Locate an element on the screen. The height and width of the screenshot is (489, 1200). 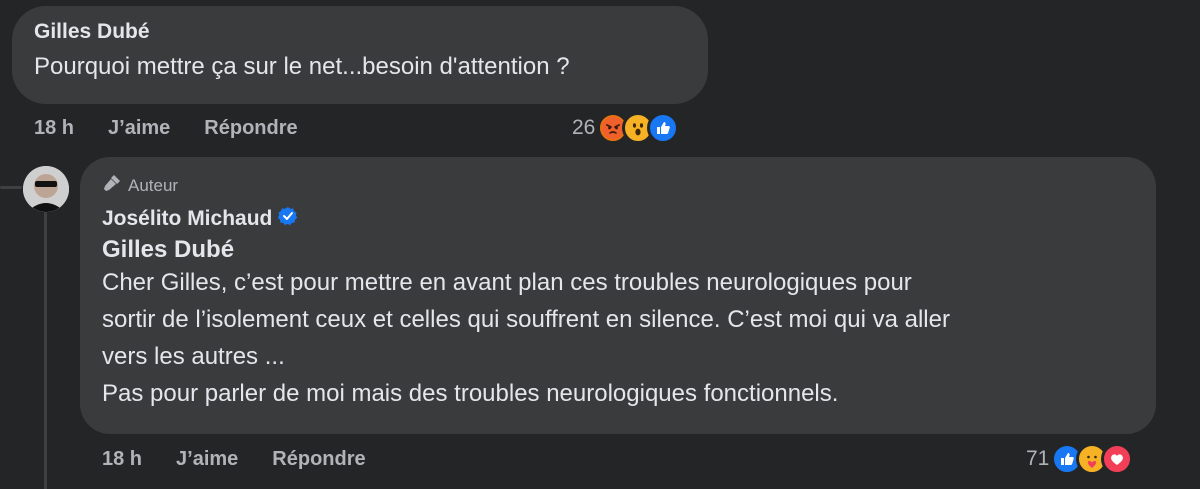
reaction-summary: 26 is located at coordinates (626, 128).